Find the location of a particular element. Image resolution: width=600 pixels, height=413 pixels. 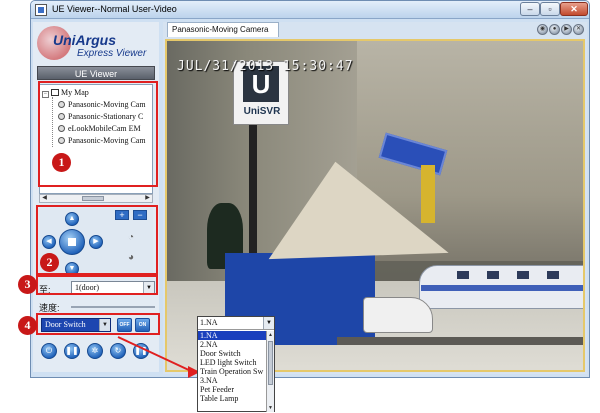

speed-slider is located at coordinates (113, 307).